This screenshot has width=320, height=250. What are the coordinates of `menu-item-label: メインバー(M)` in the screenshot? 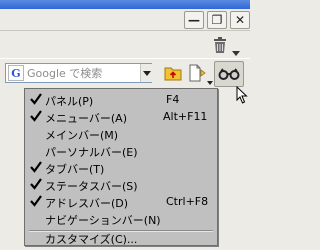 It's located at (82, 135).